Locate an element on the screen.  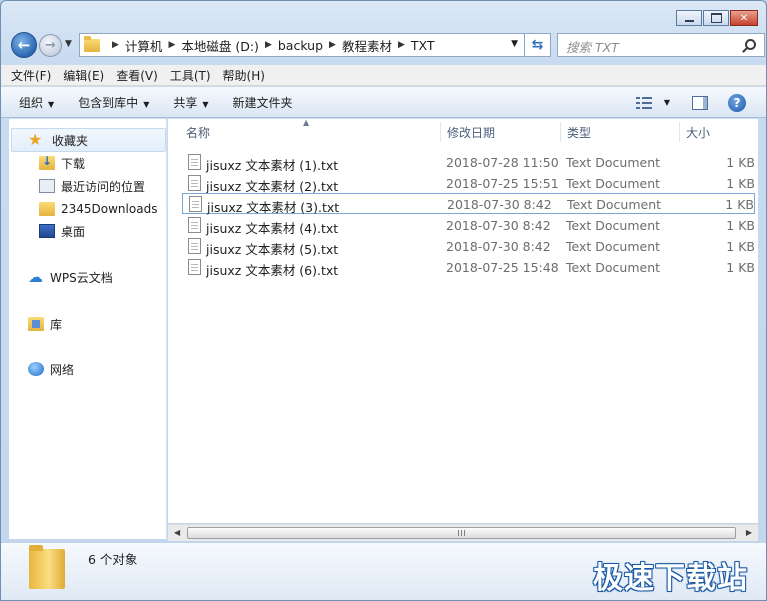
new-folder-button: 新建文件夹 is located at coordinates (263, 102).